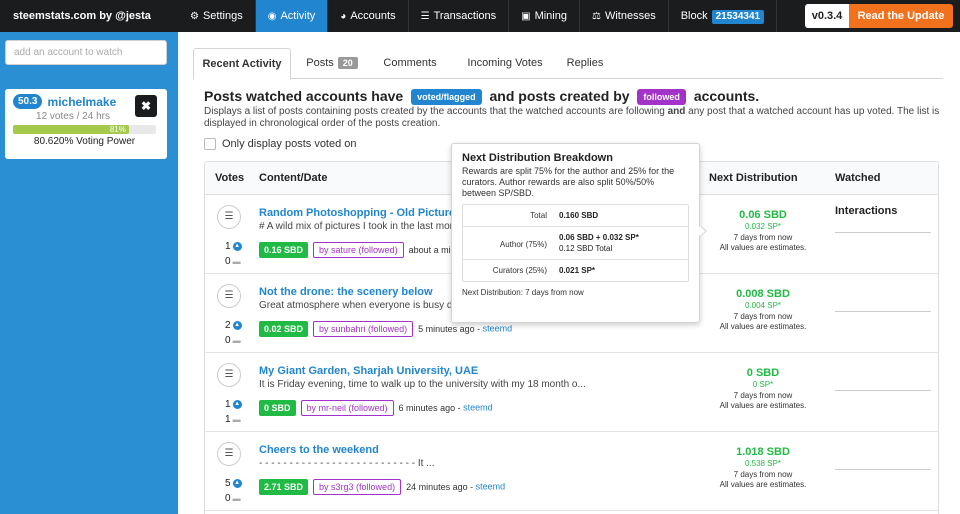 The image size is (960, 514). What do you see at coordinates (357, 487) in the screenshot?
I see `author-label: by s3rg3 (followed)` at bounding box center [357, 487].